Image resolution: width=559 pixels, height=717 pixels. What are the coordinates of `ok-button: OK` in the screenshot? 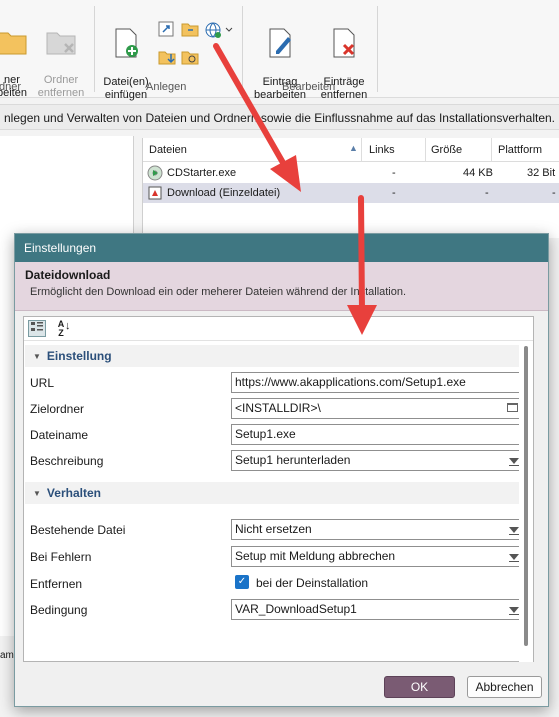 It's located at (419, 687).